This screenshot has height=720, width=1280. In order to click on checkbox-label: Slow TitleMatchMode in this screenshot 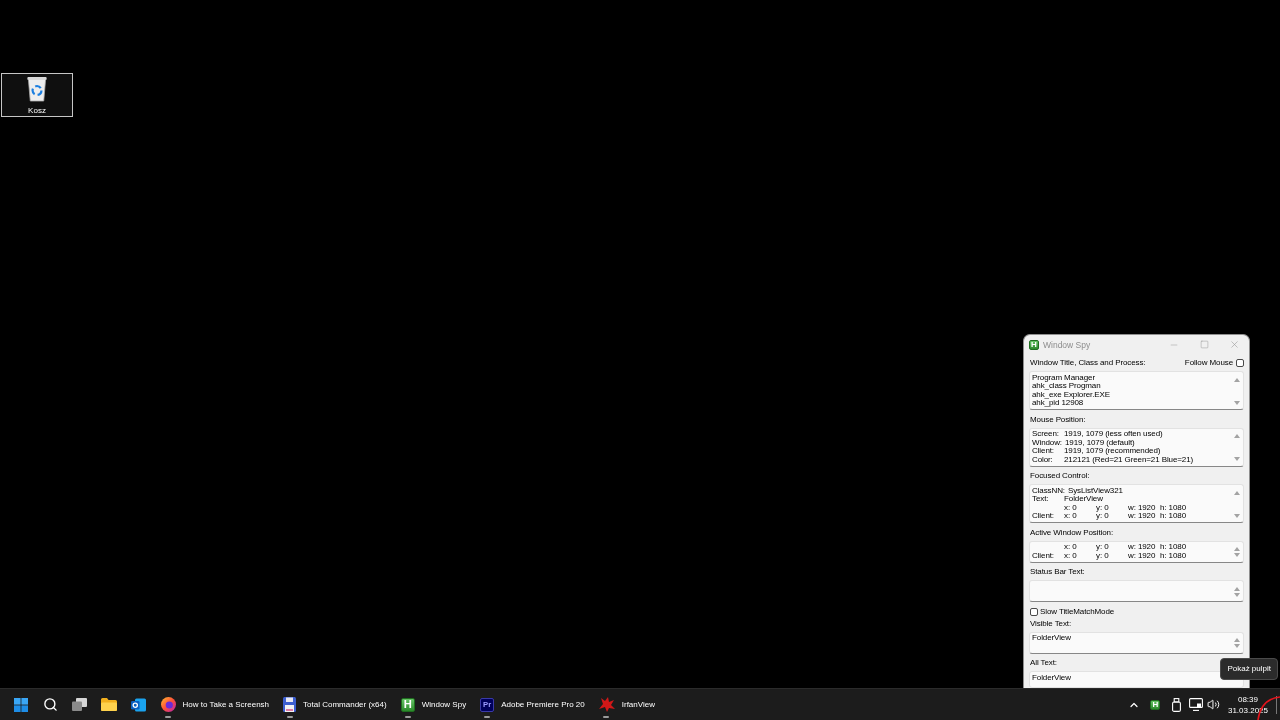, I will do `click(1077, 611)`.